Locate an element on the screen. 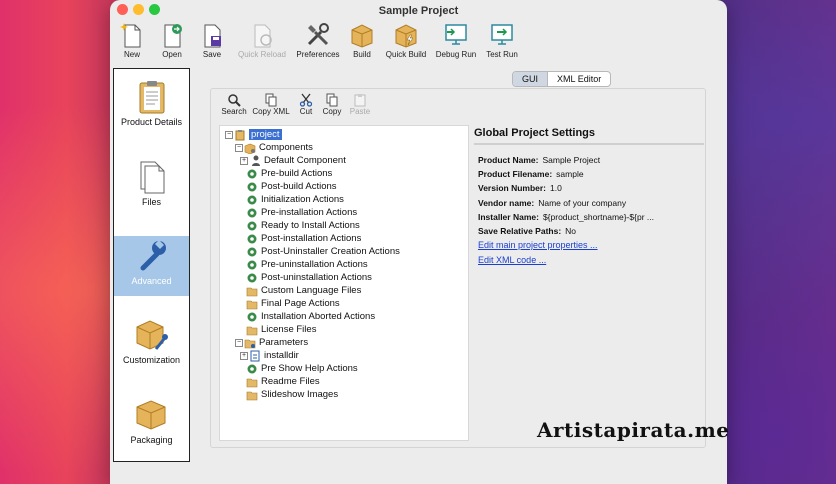 This screenshot has width=836, height=484. copy-xml-button: Copy XML is located at coordinates (271, 108).